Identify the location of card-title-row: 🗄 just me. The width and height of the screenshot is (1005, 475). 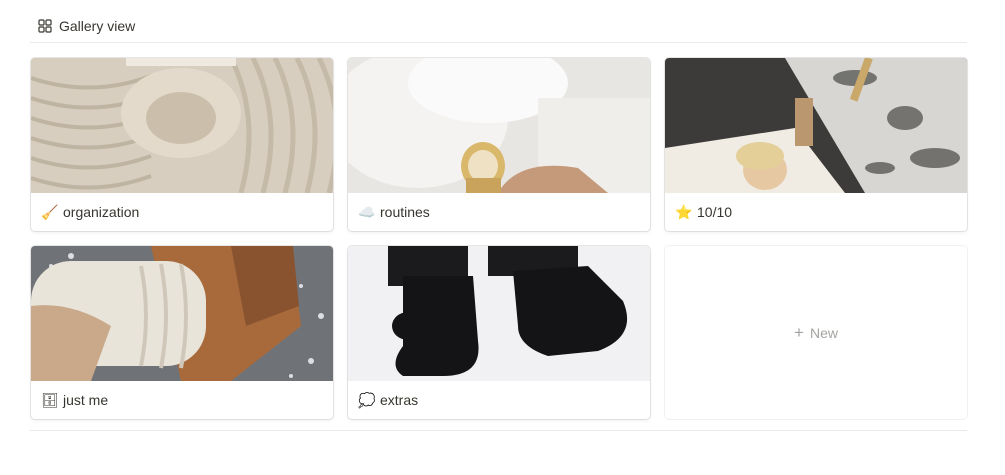
(182, 400).